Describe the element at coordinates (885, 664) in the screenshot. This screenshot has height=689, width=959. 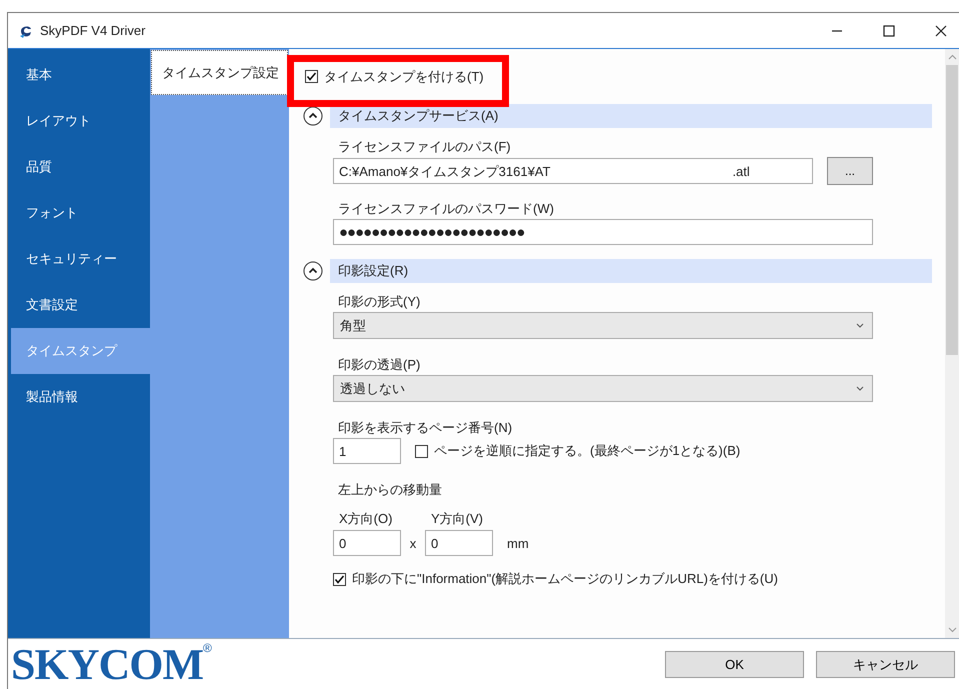
I see `cancel-button: キャンセル` at that location.